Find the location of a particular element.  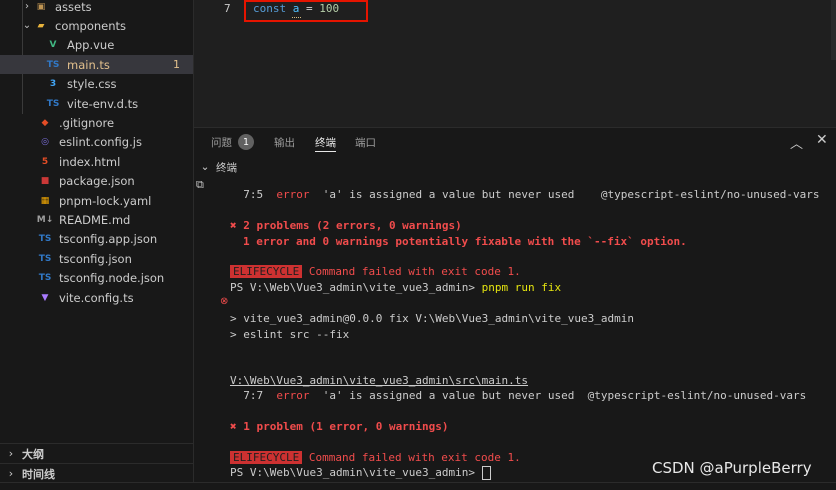

terminal-line: PS V:\Web\Vue3_admin\vite_vue3_admin> is located at coordinates (360, 473).